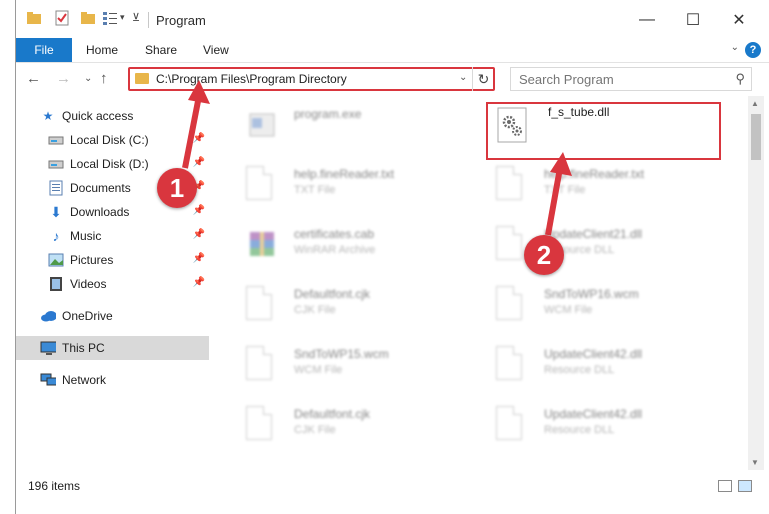 The width and height of the screenshot is (769, 514). Describe the element at coordinates (392, 19) in the screenshot. I see `title-bar: ▾ ⊻ Program — ☐ ✕` at that location.